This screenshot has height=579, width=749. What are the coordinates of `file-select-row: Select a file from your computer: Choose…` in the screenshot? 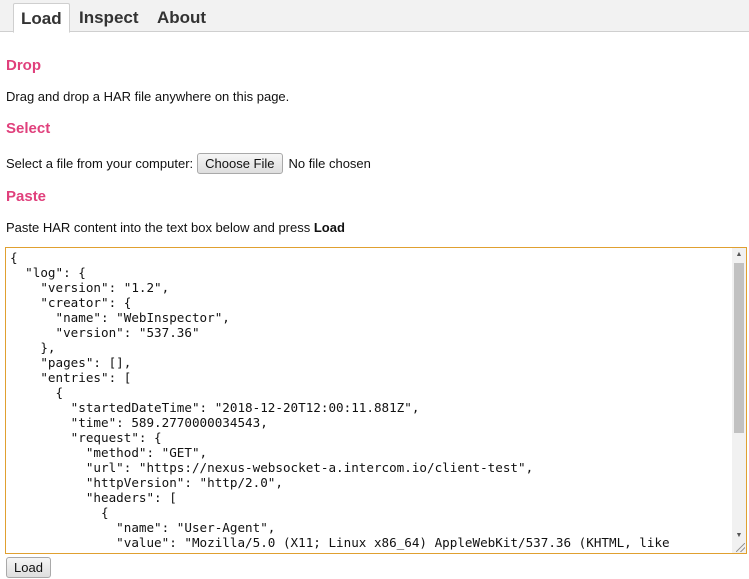 It's located at (188, 163).